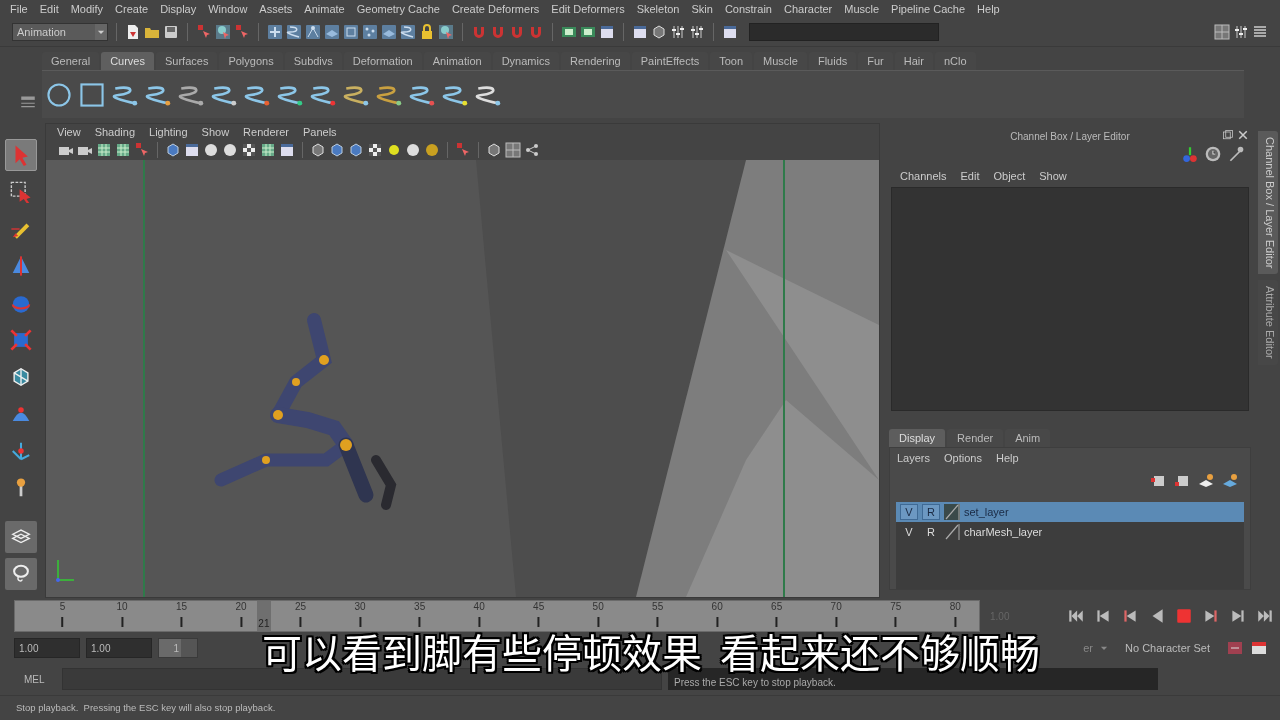  I want to click on layer-editor-tab: Anim, so click(1028, 438).